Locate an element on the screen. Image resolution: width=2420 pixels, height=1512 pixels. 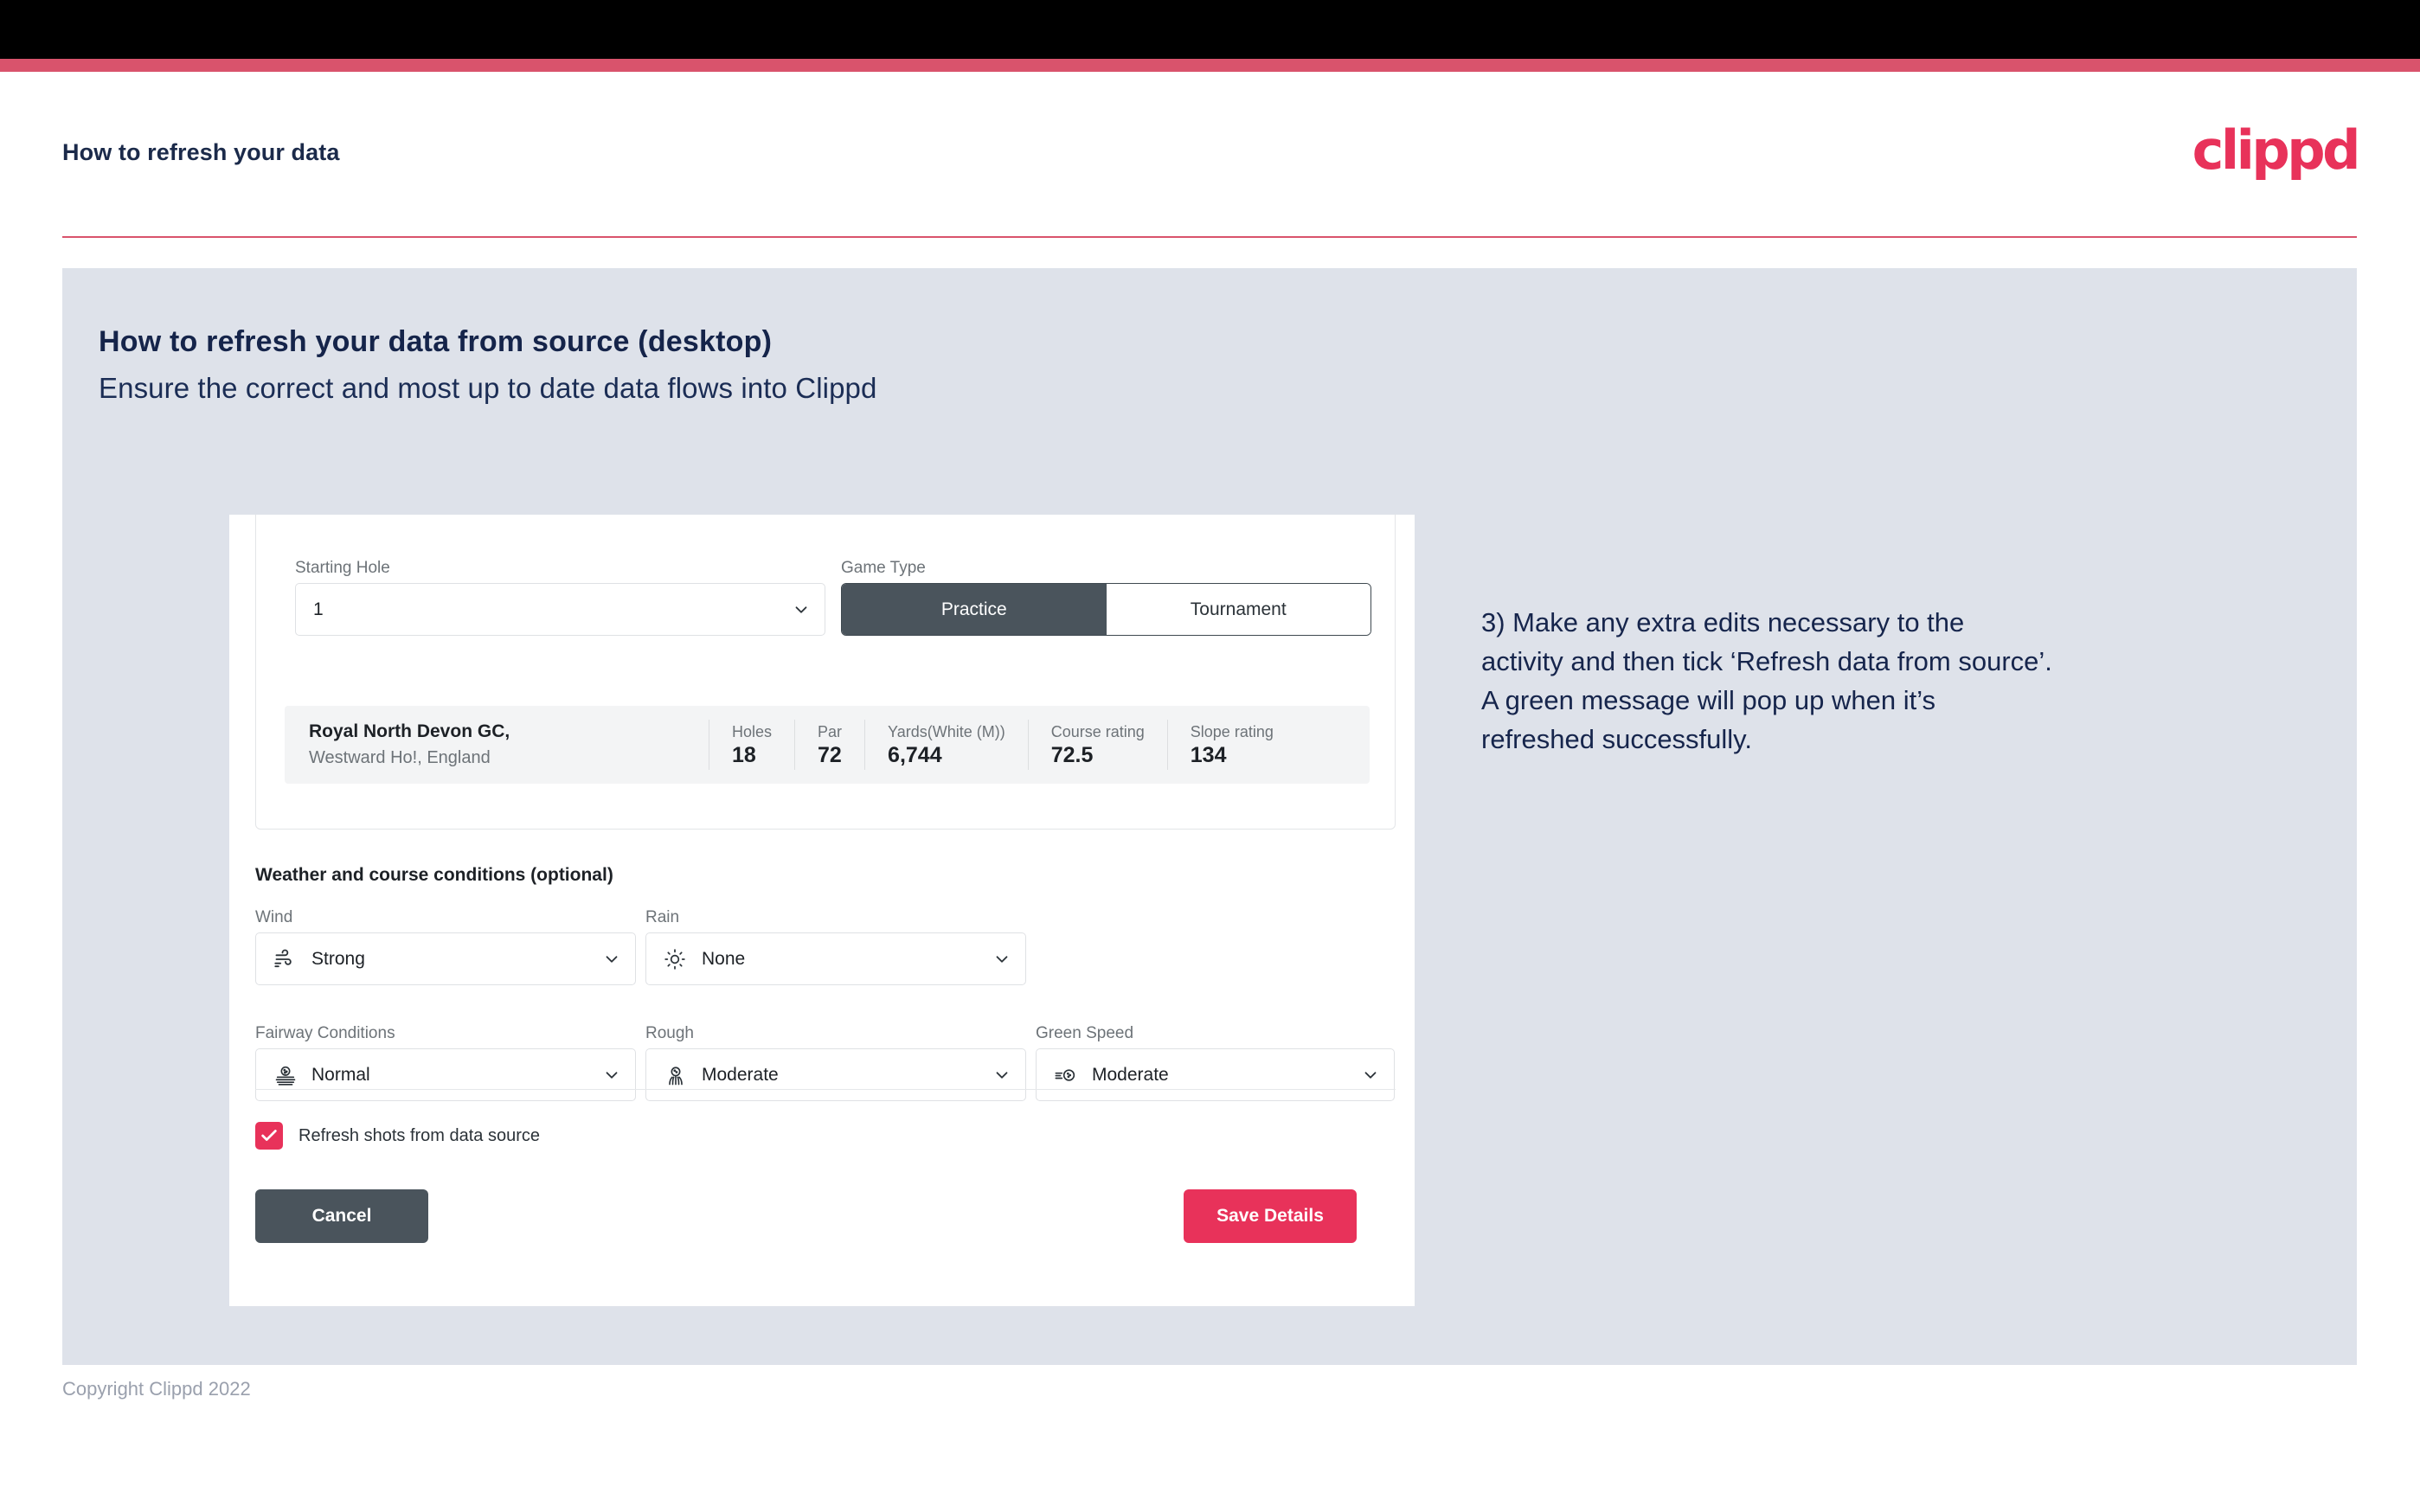
game-type-option-practice: Practice is located at coordinates (974, 609).